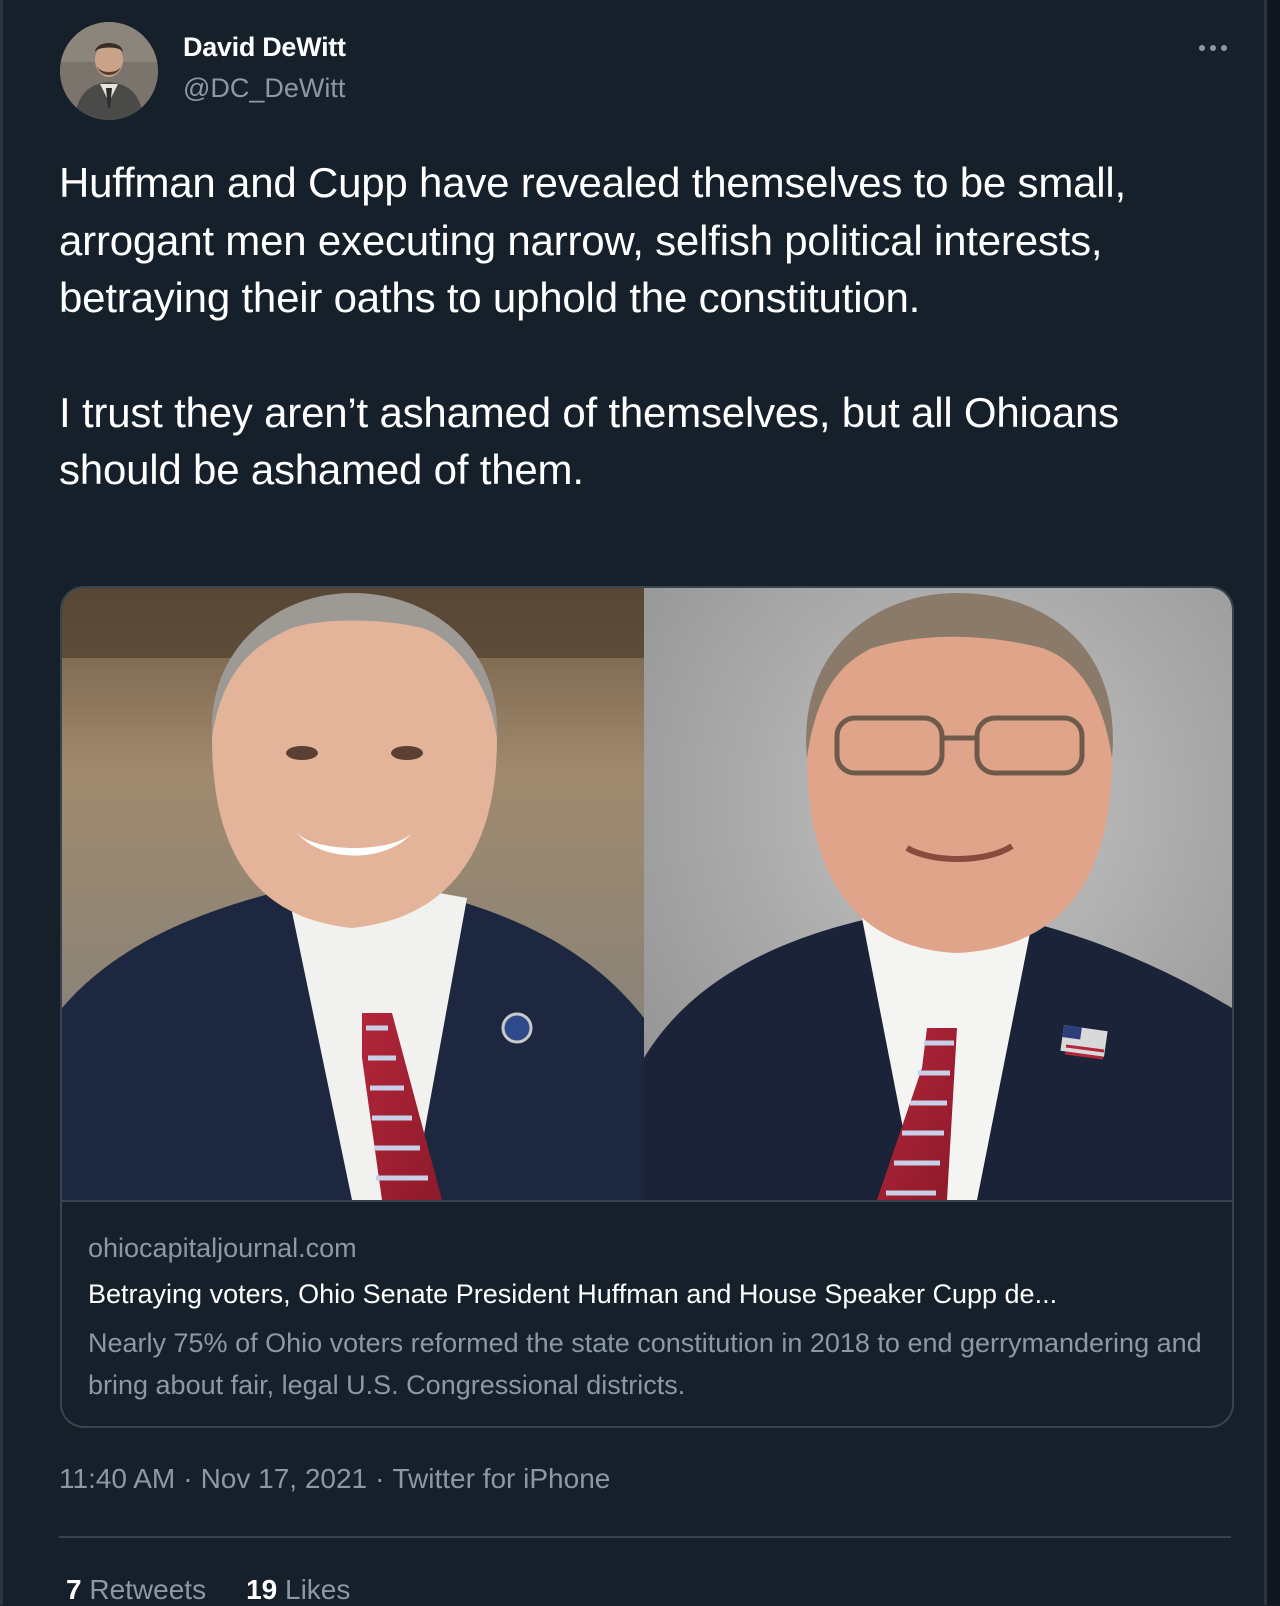 Image resolution: width=1280 pixels, height=1606 pixels. I want to click on right-border, so click(1265, 802).